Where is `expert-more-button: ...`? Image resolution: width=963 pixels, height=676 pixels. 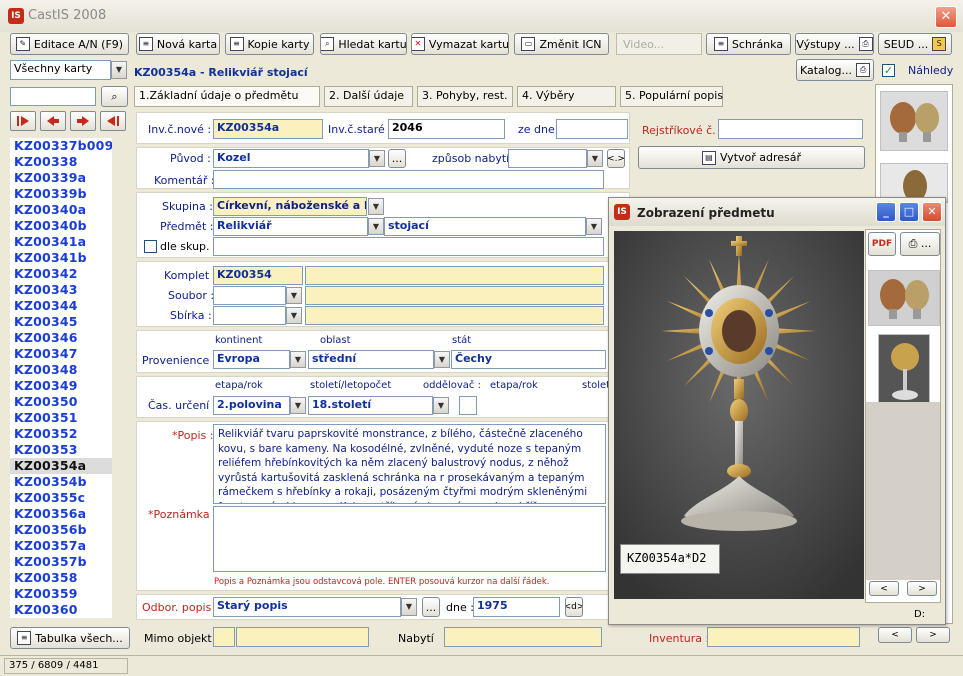 expert-more-button: ... is located at coordinates (431, 607).